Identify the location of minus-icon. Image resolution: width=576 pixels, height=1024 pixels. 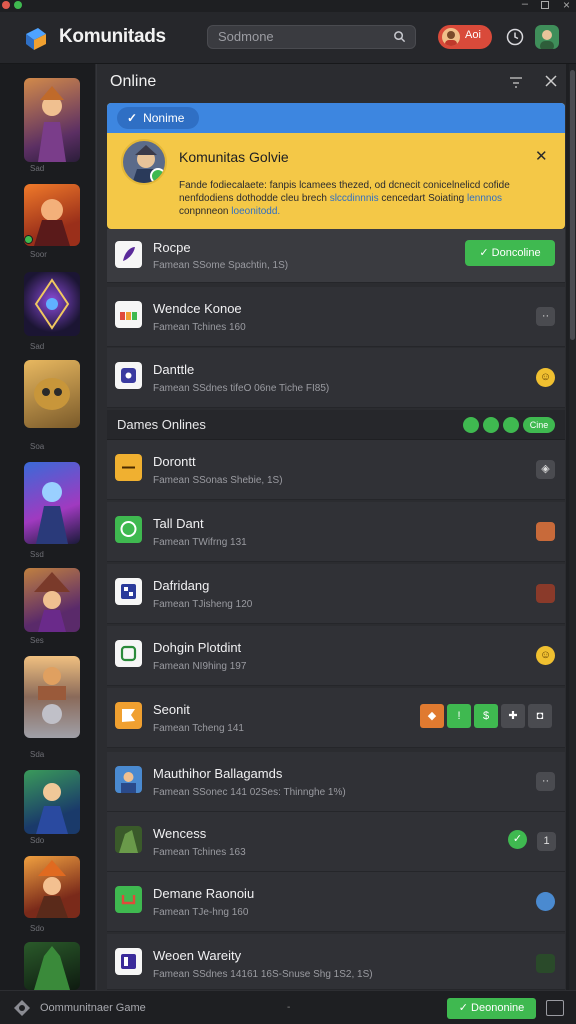
(128, 467).